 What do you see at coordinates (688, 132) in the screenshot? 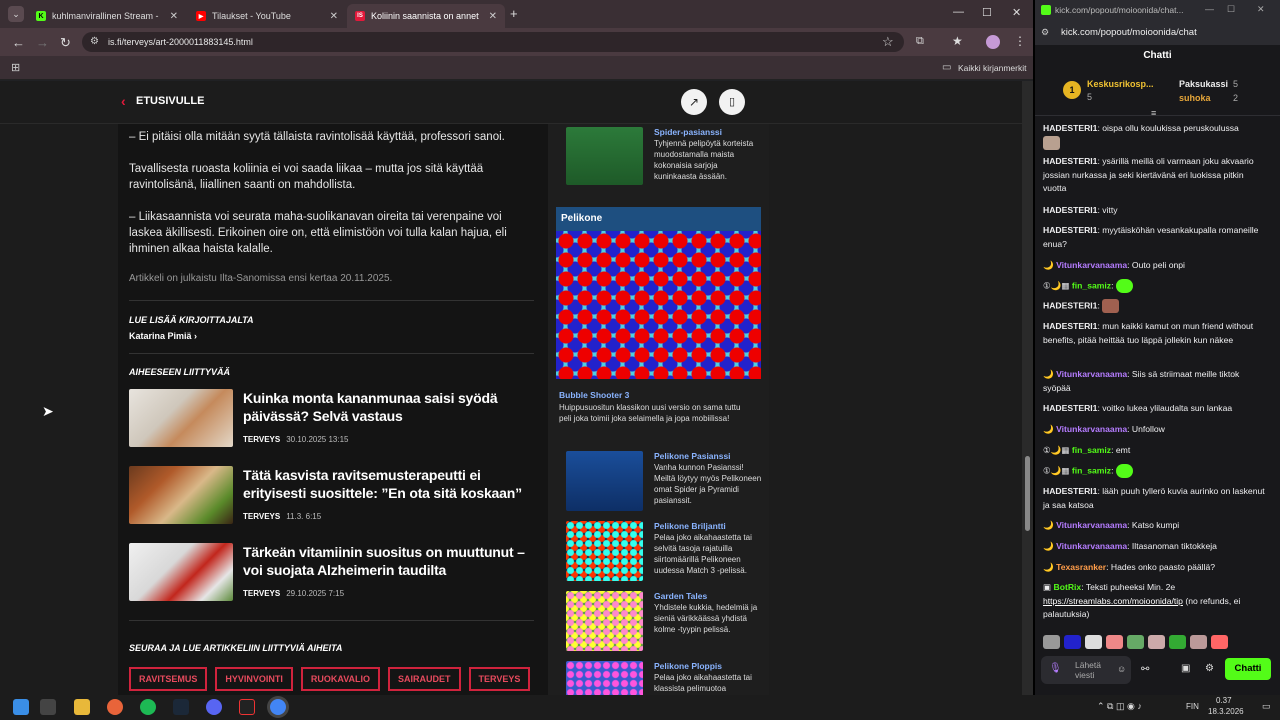
I see `game-title: Spider-pasianssi` at bounding box center [688, 132].